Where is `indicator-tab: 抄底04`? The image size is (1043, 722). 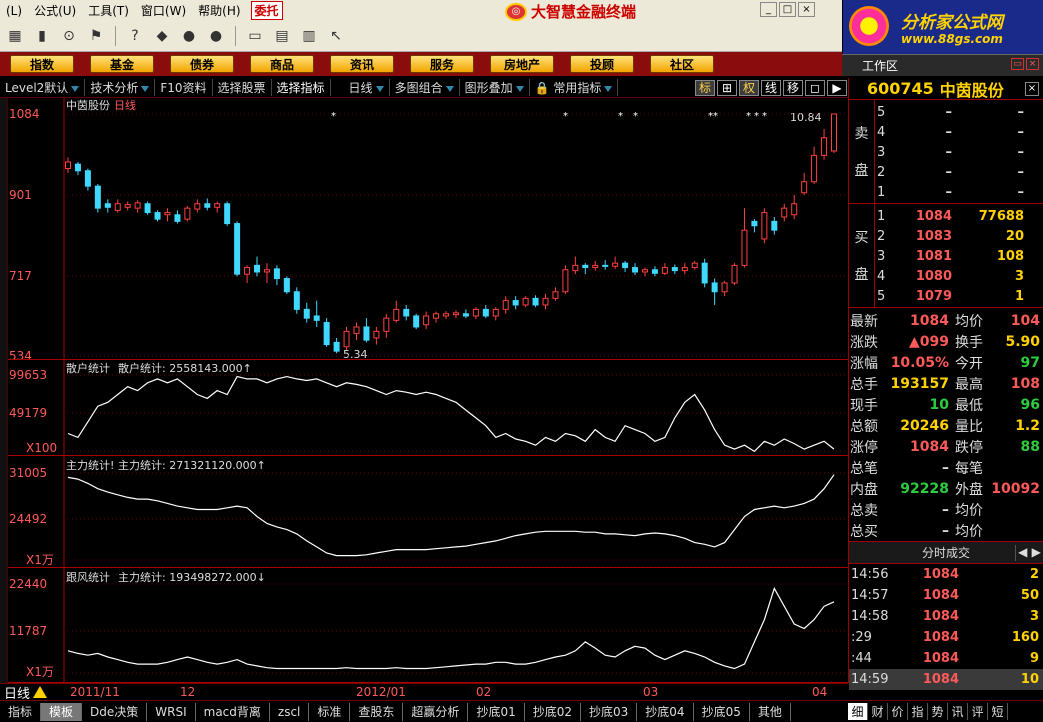
indicator-tab: 抄底04 is located at coordinates (665, 711).